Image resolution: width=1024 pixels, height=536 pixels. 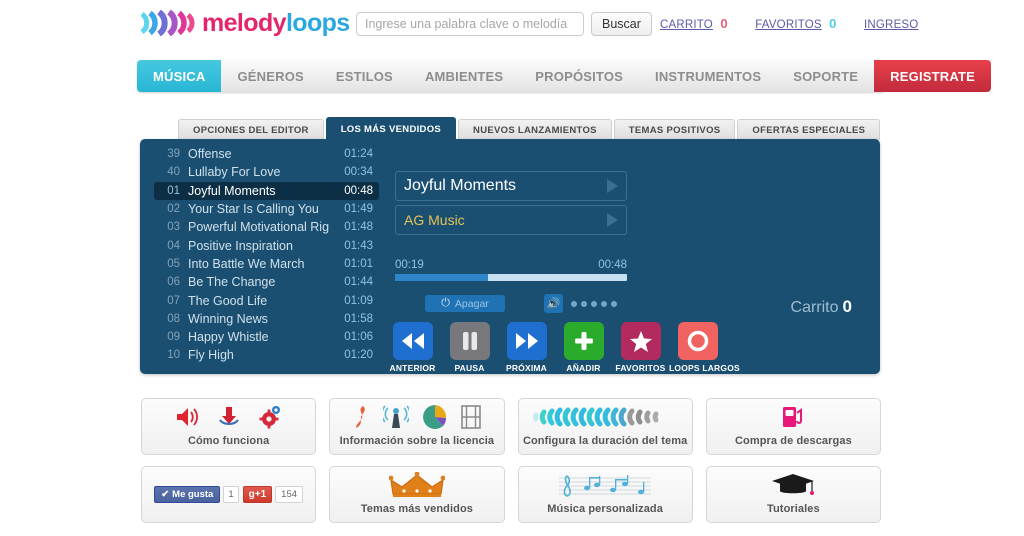 What do you see at coordinates (266, 172) in the screenshot?
I see `track-row: 40 Lullaby For Love 00:34` at bounding box center [266, 172].